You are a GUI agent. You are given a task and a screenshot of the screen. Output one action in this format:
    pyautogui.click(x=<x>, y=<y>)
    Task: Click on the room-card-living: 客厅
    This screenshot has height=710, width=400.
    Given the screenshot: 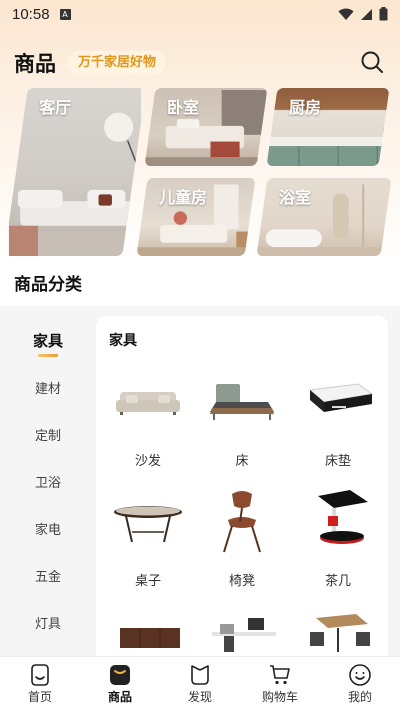 What is the action you would take?
    pyautogui.click(x=75, y=172)
    